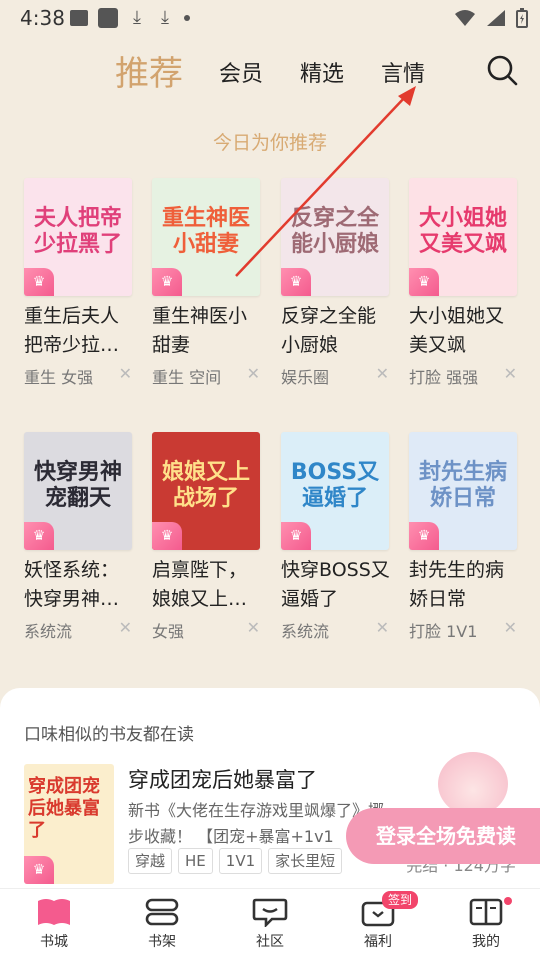  Describe the element at coordinates (305, 861) in the screenshot. I see `tag: 家长里短` at that location.